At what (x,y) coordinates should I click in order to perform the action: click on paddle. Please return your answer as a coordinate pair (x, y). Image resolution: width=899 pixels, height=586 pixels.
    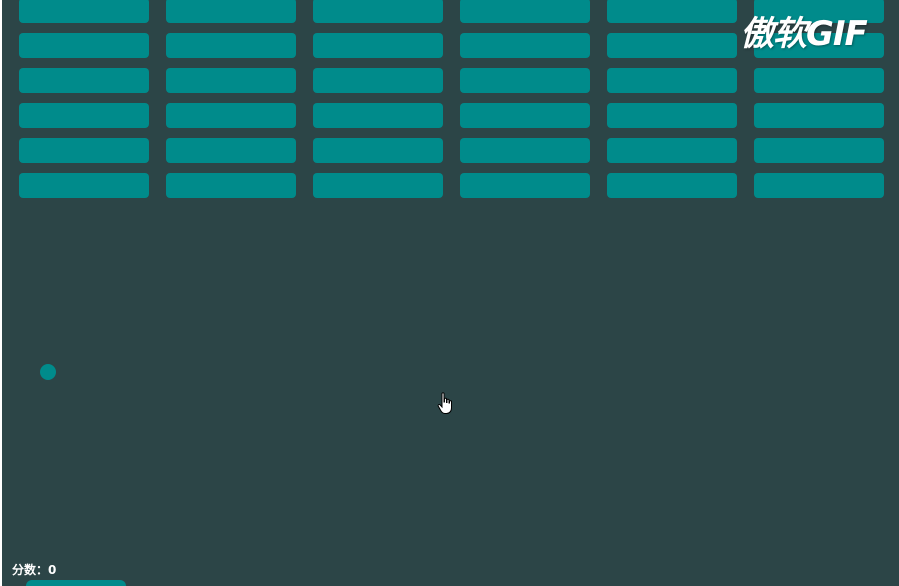
    Looking at the image, I should click on (76, 583).